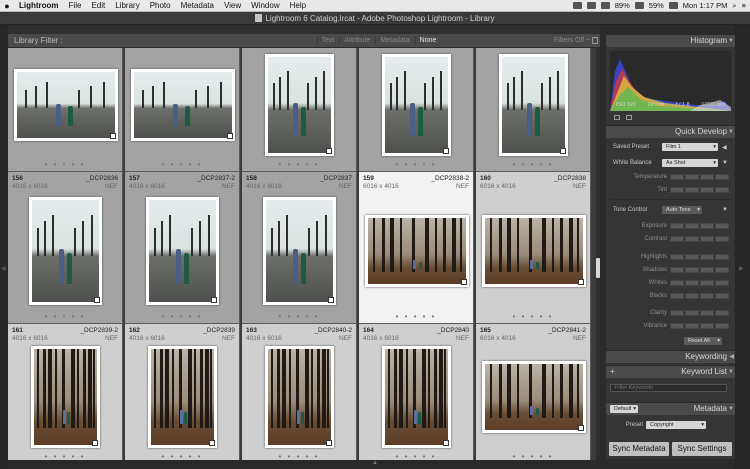 The width and height of the screenshot is (750, 469). Describe the element at coordinates (670, 371) in the screenshot. I see `keyword-list-header: + Keyword List ▼` at that location.